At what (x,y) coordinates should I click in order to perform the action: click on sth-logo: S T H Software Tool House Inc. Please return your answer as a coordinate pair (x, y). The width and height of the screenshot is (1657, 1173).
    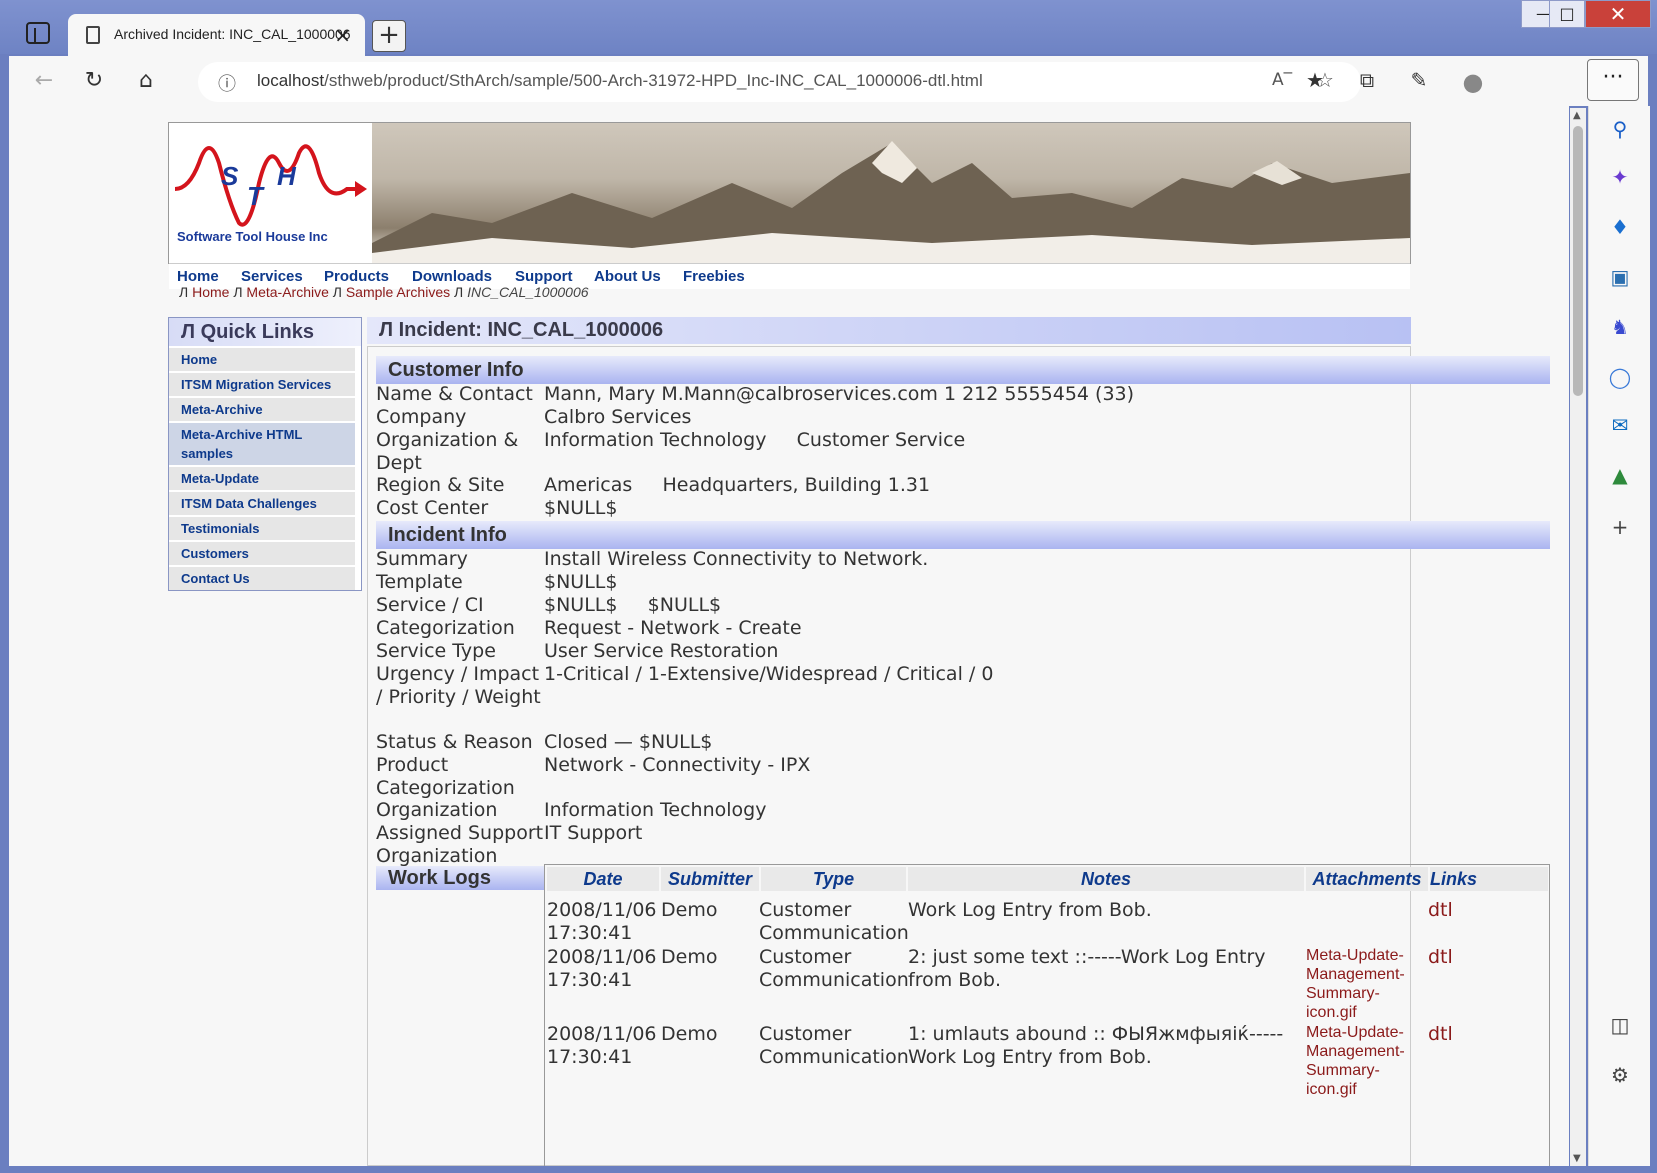
    Looking at the image, I should click on (270, 193).